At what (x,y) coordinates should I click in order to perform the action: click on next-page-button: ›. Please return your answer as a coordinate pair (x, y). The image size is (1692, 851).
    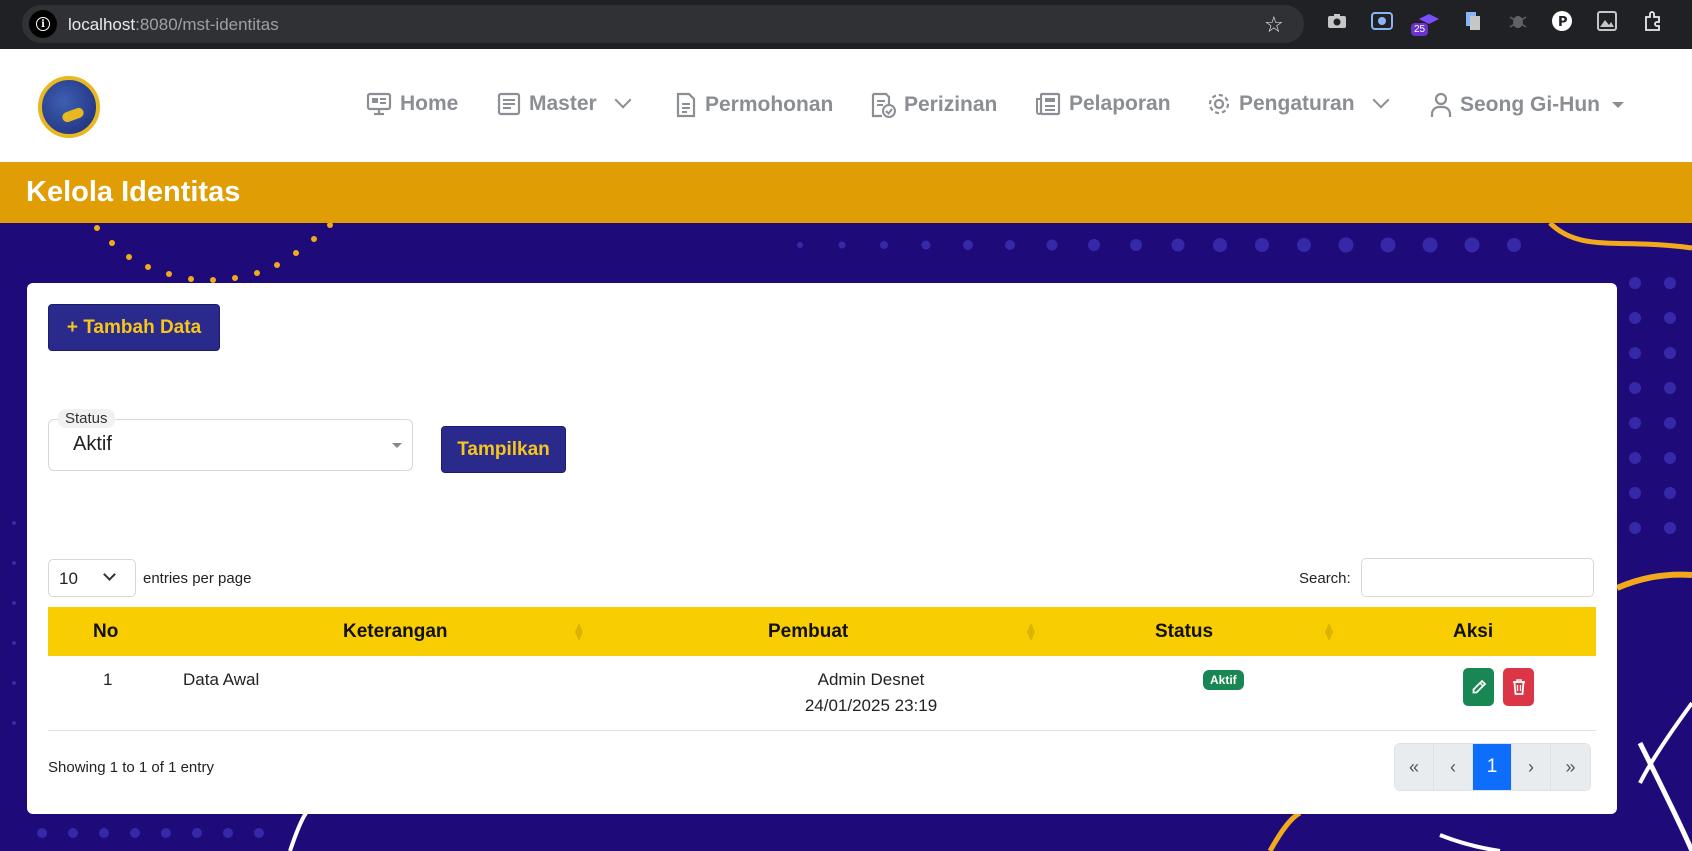
    Looking at the image, I should click on (1531, 767).